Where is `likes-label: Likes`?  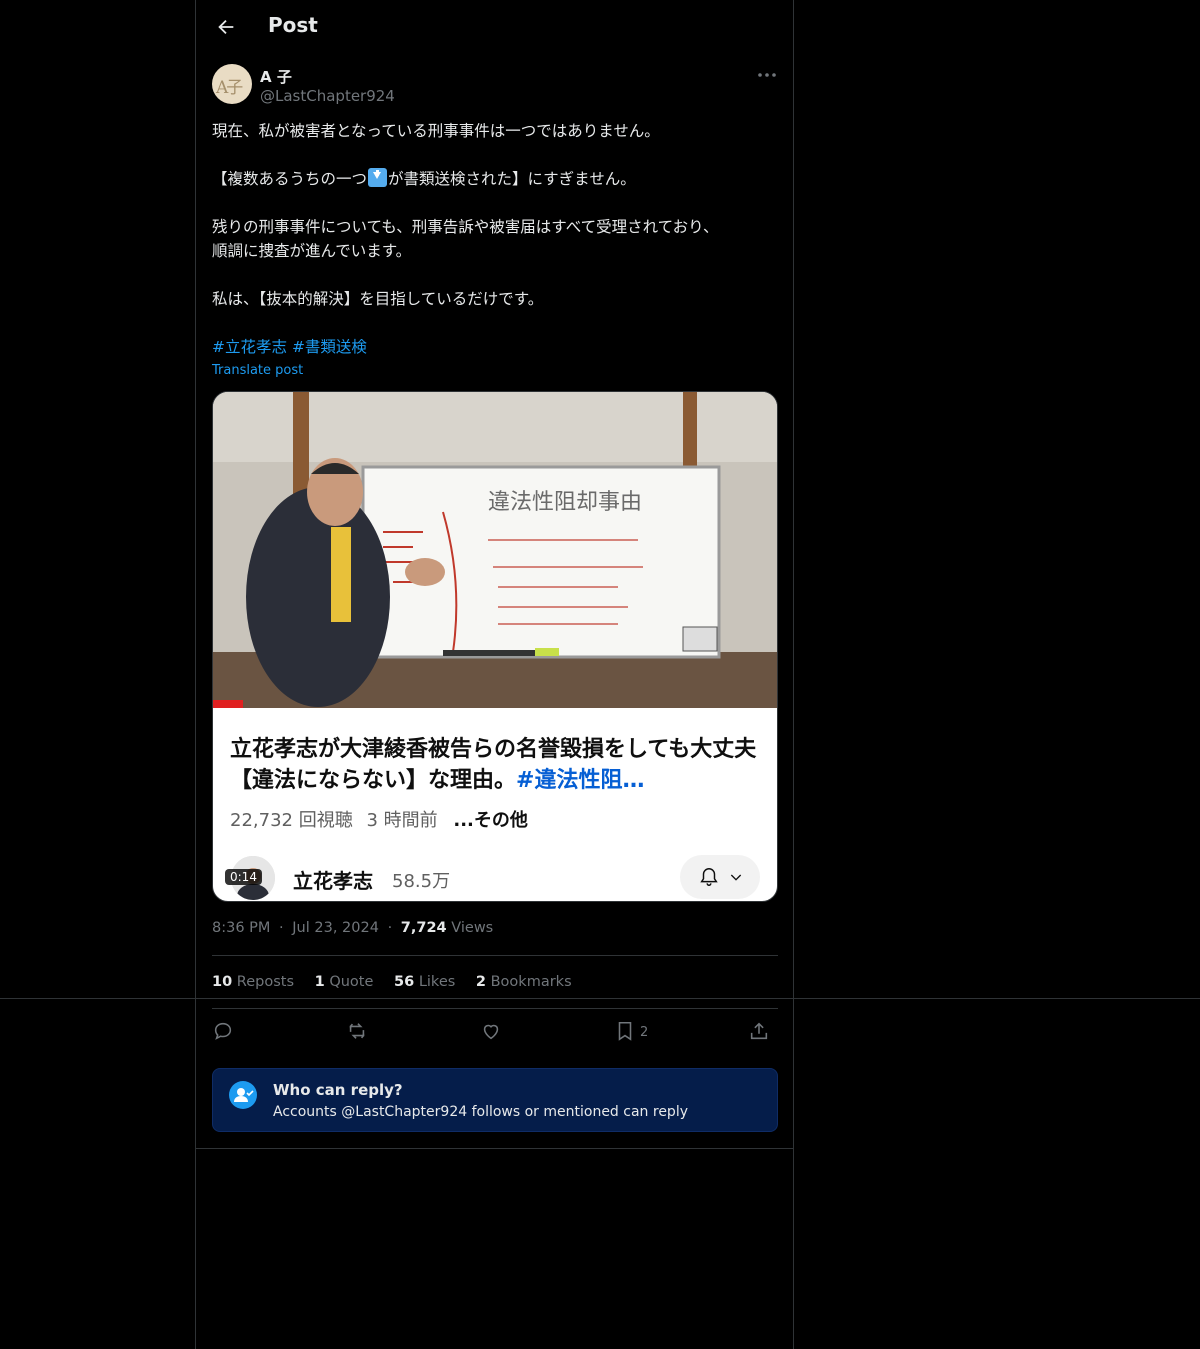
likes-label: Likes is located at coordinates (437, 982).